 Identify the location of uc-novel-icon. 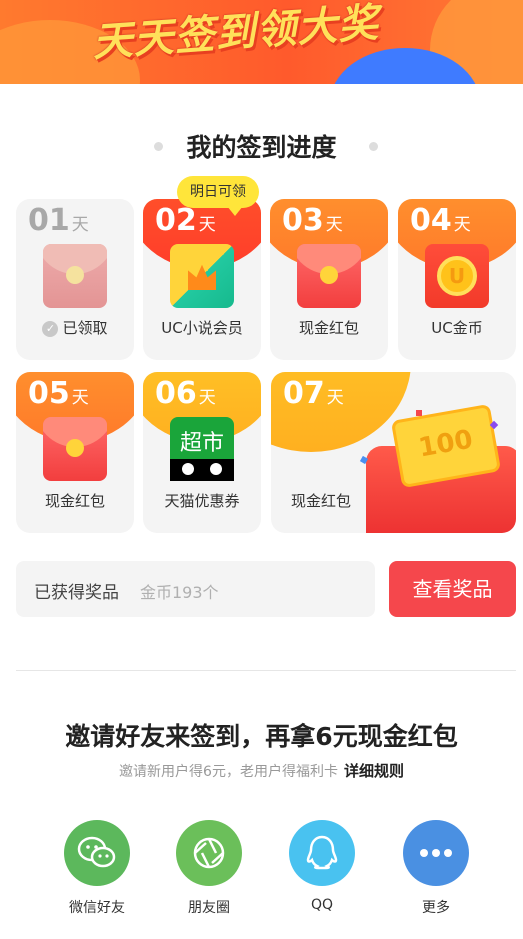
(202, 276).